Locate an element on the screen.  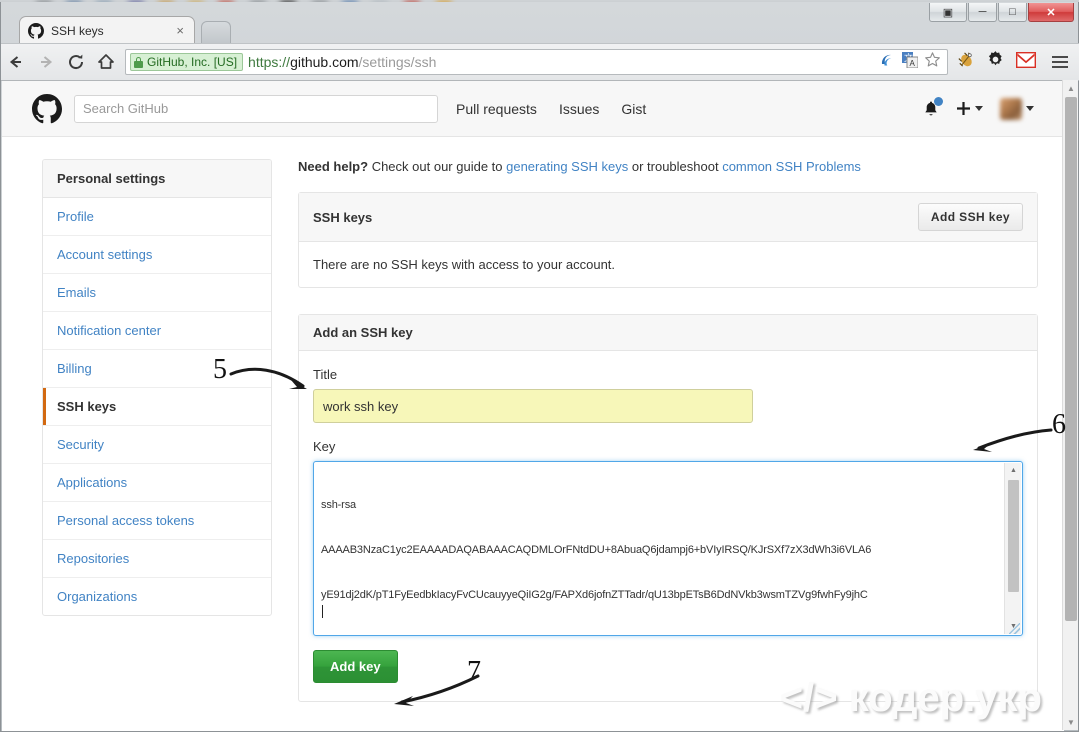
back-icon is located at coordinates (16, 62).